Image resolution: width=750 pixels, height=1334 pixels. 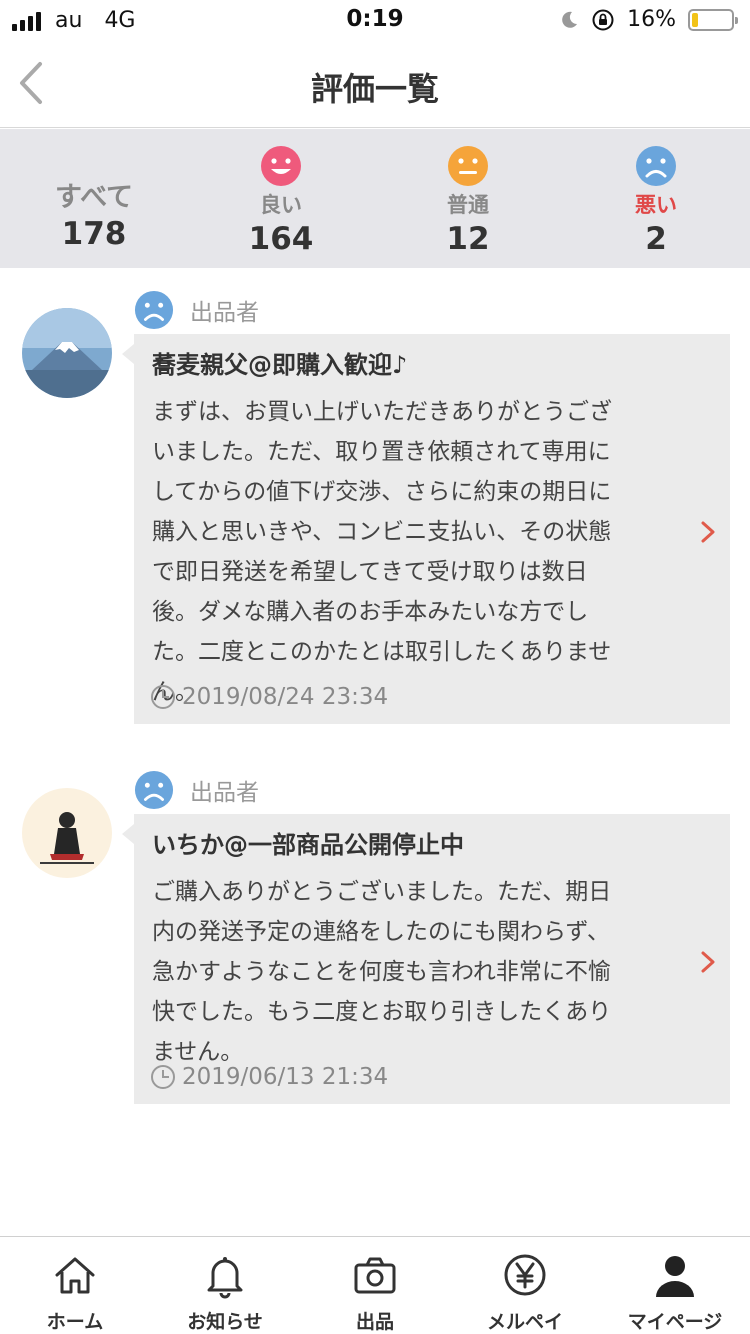 What do you see at coordinates (656, 239) in the screenshot?
I see `tab-count: 2` at bounding box center [656, 239].